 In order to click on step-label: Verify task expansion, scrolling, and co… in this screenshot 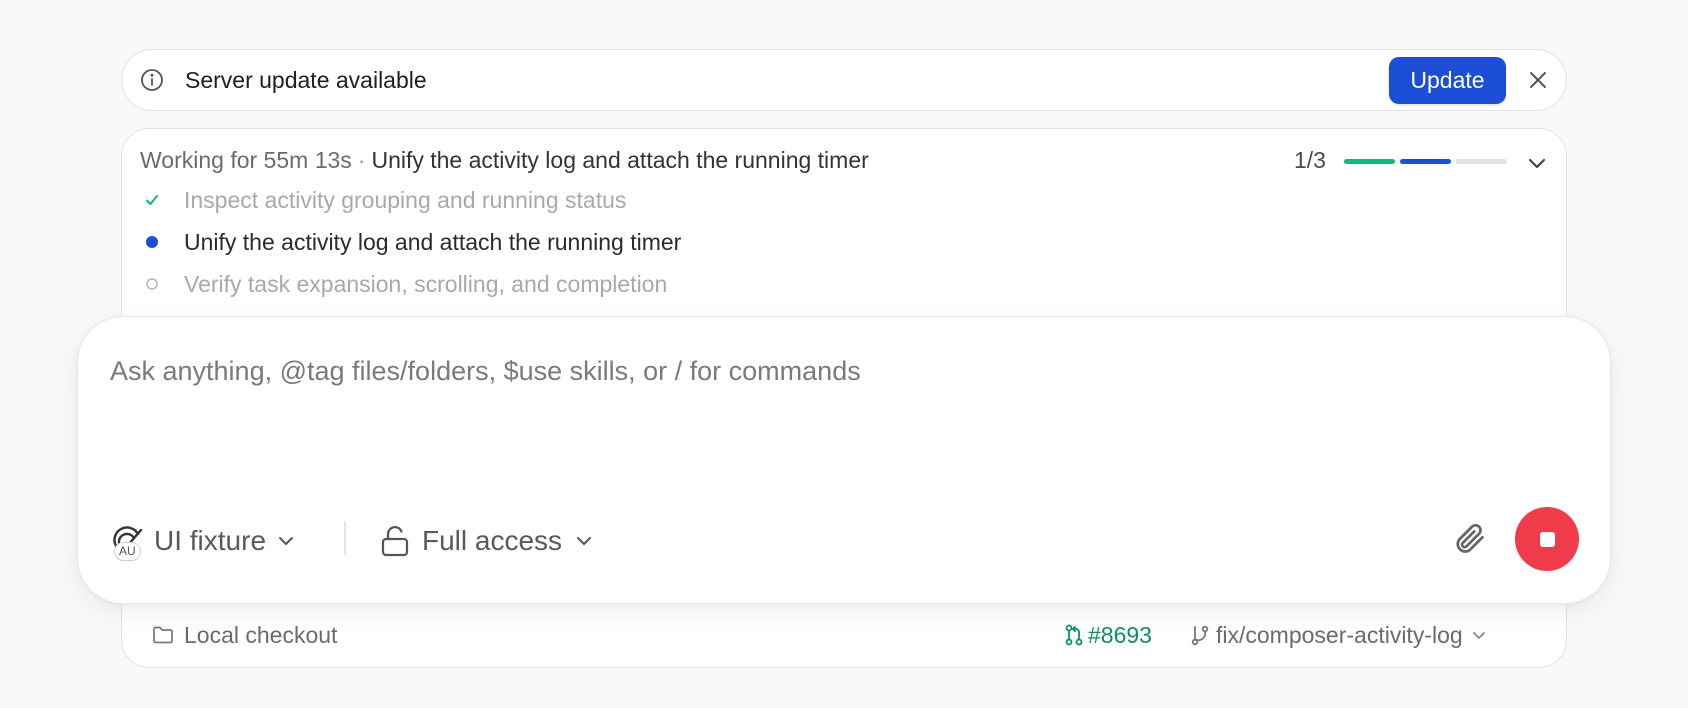, I will do `click(426, 284)`.